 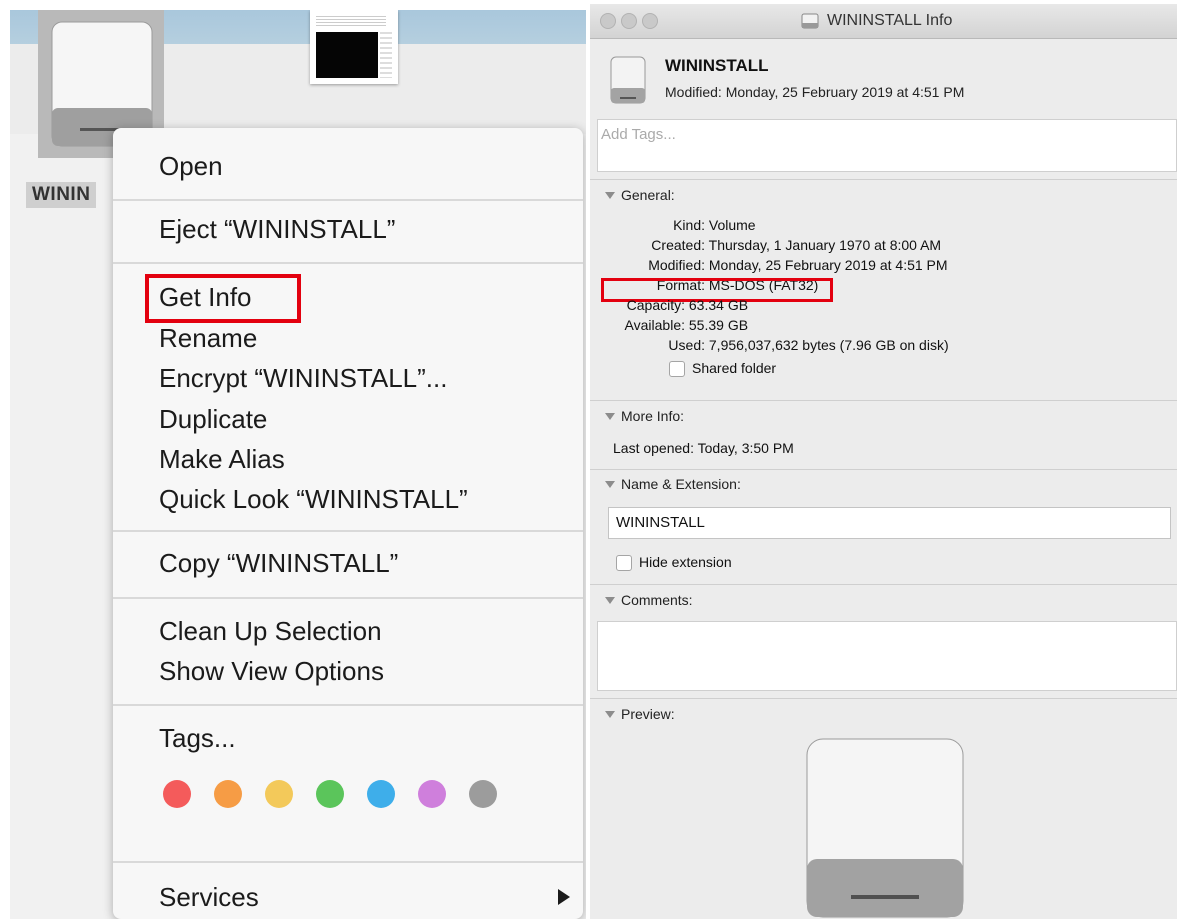 What do you see at coordinates (889, 523) in the screenshot?
I see `name-field: WININSTALL` at bounding box center [889, 523].